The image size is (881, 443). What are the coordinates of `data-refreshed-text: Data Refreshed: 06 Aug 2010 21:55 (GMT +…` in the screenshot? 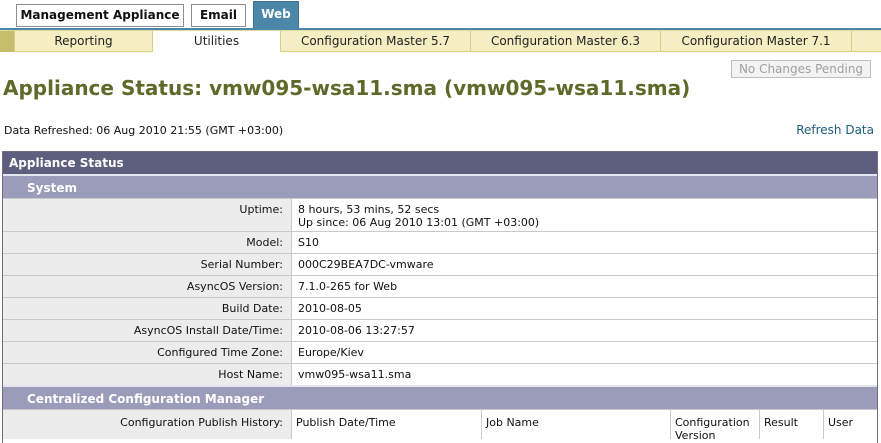 It's located at (144, 130).